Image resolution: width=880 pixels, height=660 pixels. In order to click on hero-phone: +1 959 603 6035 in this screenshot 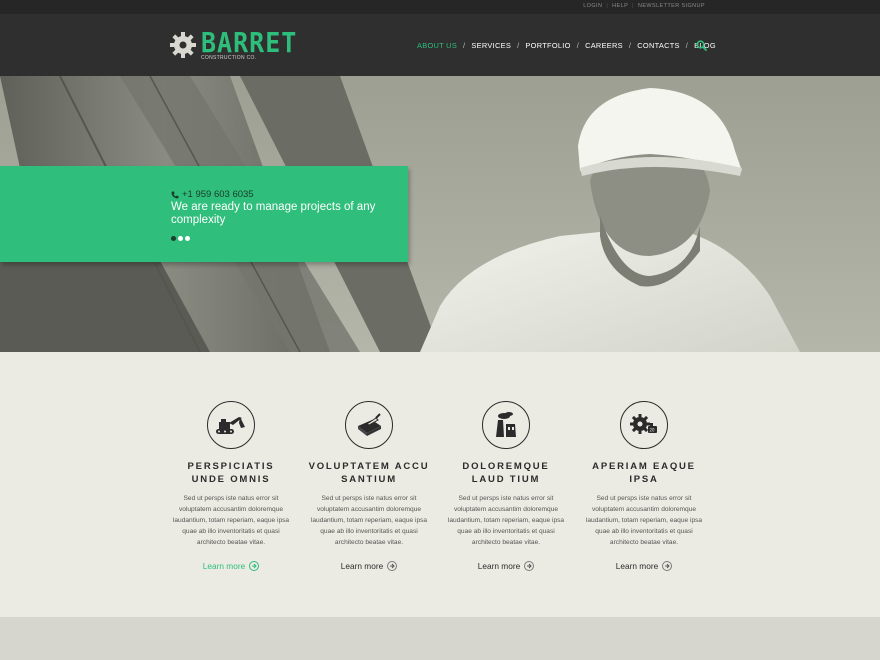, I will do `click(212, 194)`.